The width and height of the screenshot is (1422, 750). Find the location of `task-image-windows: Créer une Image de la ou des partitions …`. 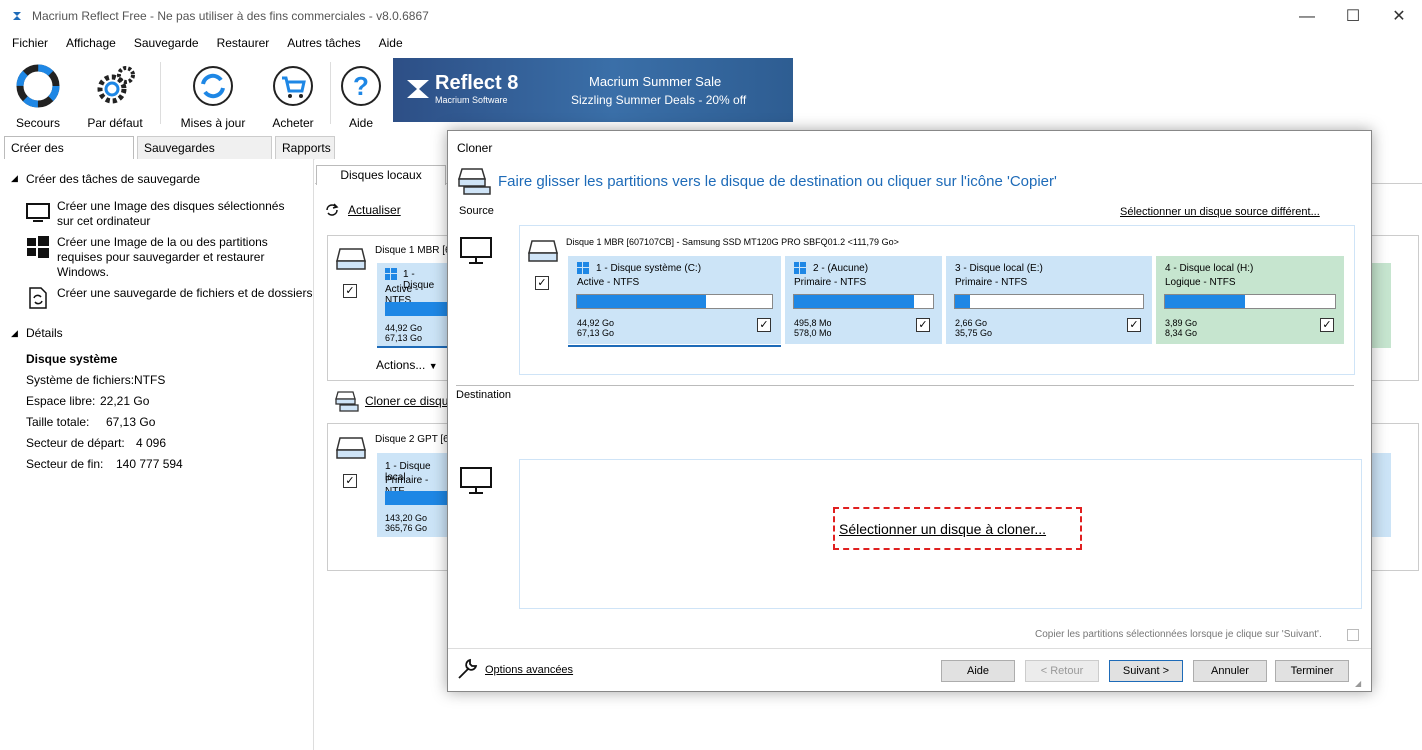

task-image-windows: Créer une Image de la ou des partitions … is located at coordinates (177, 257).